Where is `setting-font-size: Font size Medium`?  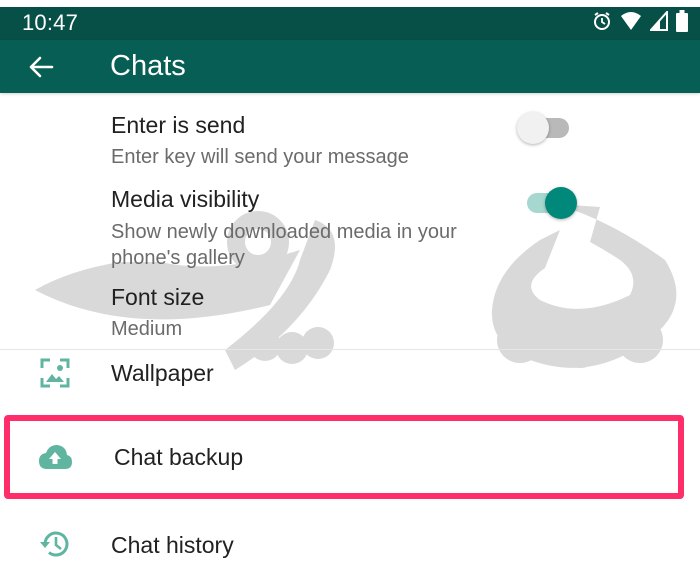 setting-font-size: Font size Medium is located at coordinates (350, 311).